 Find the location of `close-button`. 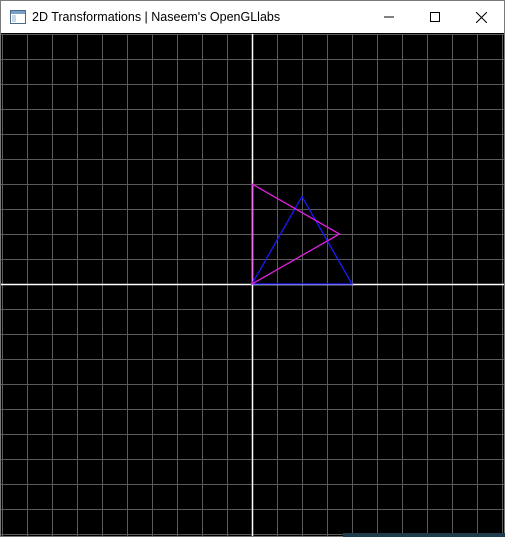

close-button is located at coordinates (481, 17).